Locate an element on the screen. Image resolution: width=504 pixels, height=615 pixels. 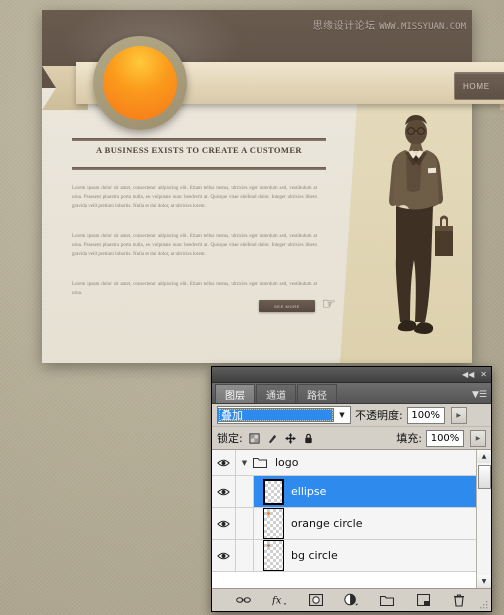
logo-orange-circle is located at coordinates (140, 83).